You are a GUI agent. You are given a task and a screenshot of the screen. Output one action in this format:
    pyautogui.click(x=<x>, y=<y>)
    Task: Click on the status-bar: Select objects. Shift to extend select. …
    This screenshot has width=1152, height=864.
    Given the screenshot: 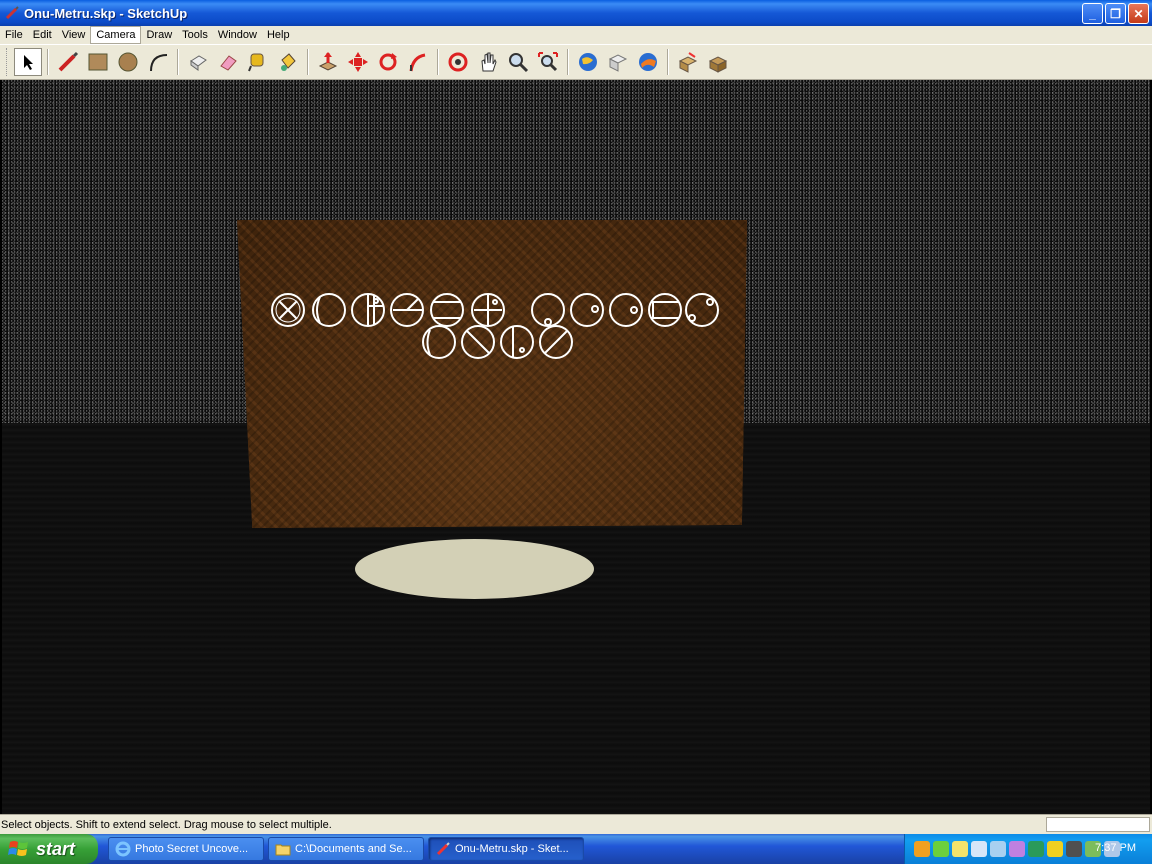 What is the action you would take?
    pyautogui.click(x=576, y=824)
    